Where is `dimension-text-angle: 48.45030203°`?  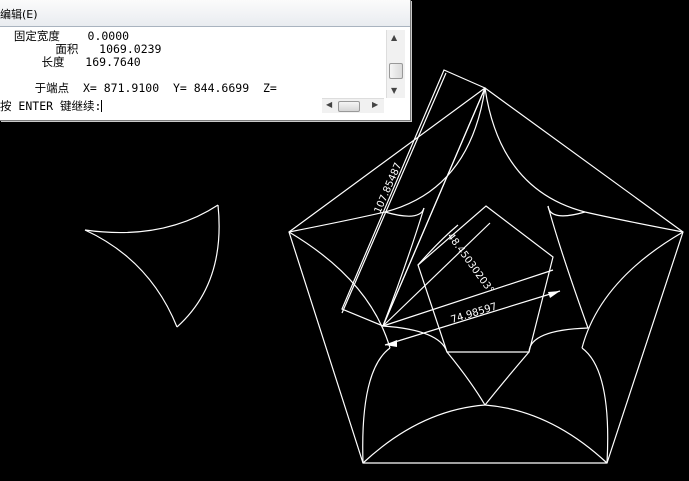 dimension-text-angle: 48.45030203° is located at coordinates (470, 263).